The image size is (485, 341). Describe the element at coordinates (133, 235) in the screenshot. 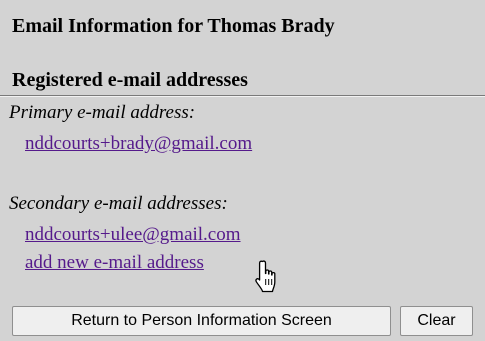

I see `secondary-email-link: nddcourts+ulee@gmail.com` at that location.